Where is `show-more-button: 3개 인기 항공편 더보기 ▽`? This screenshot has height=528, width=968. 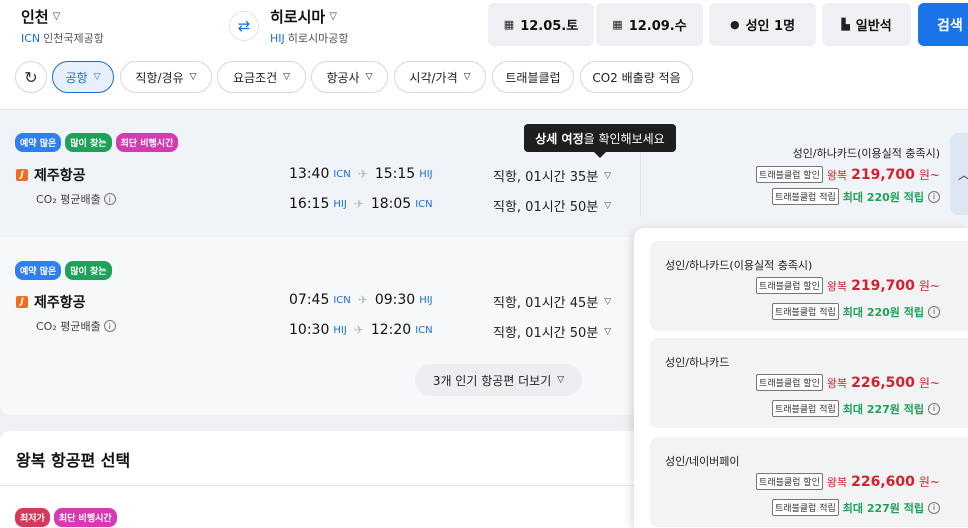 show-more-button: 3개 인기 항공편 더보기 ▽ is located at coordinates (498, 380).